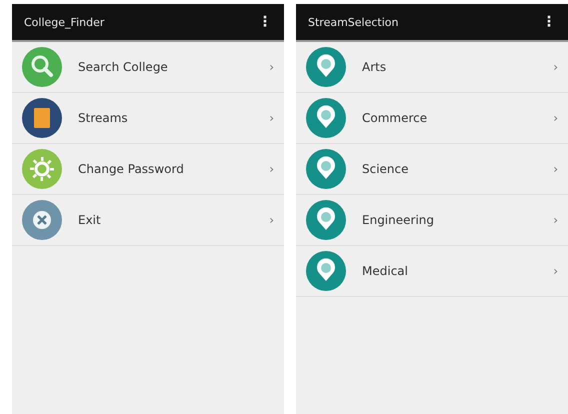  What do you see at coordinates (90, 220) in the screenshot?
I see `menu-item-label: Exit` at bounding box center [90, 220].